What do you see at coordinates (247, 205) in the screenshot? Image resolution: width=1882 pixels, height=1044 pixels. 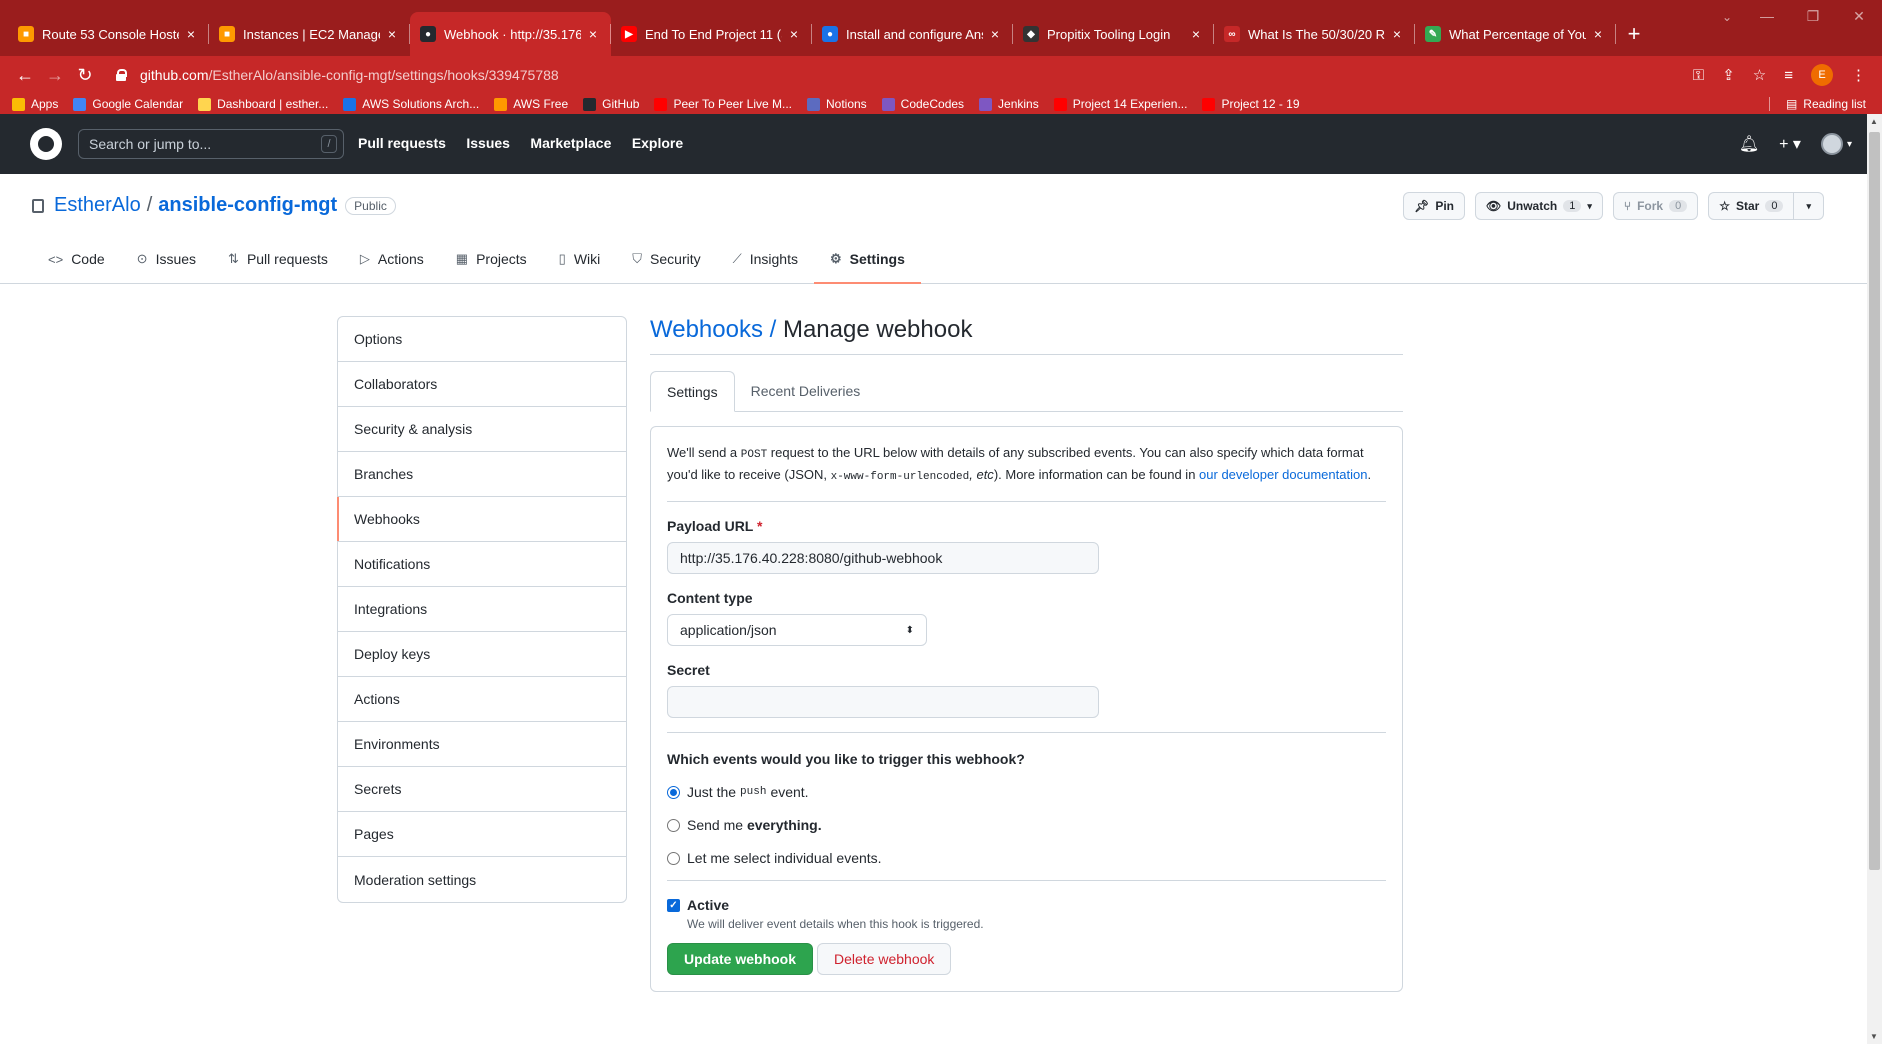 I see `repo-name-link: ansible-config-mgt` at bounding box center [247, 205].